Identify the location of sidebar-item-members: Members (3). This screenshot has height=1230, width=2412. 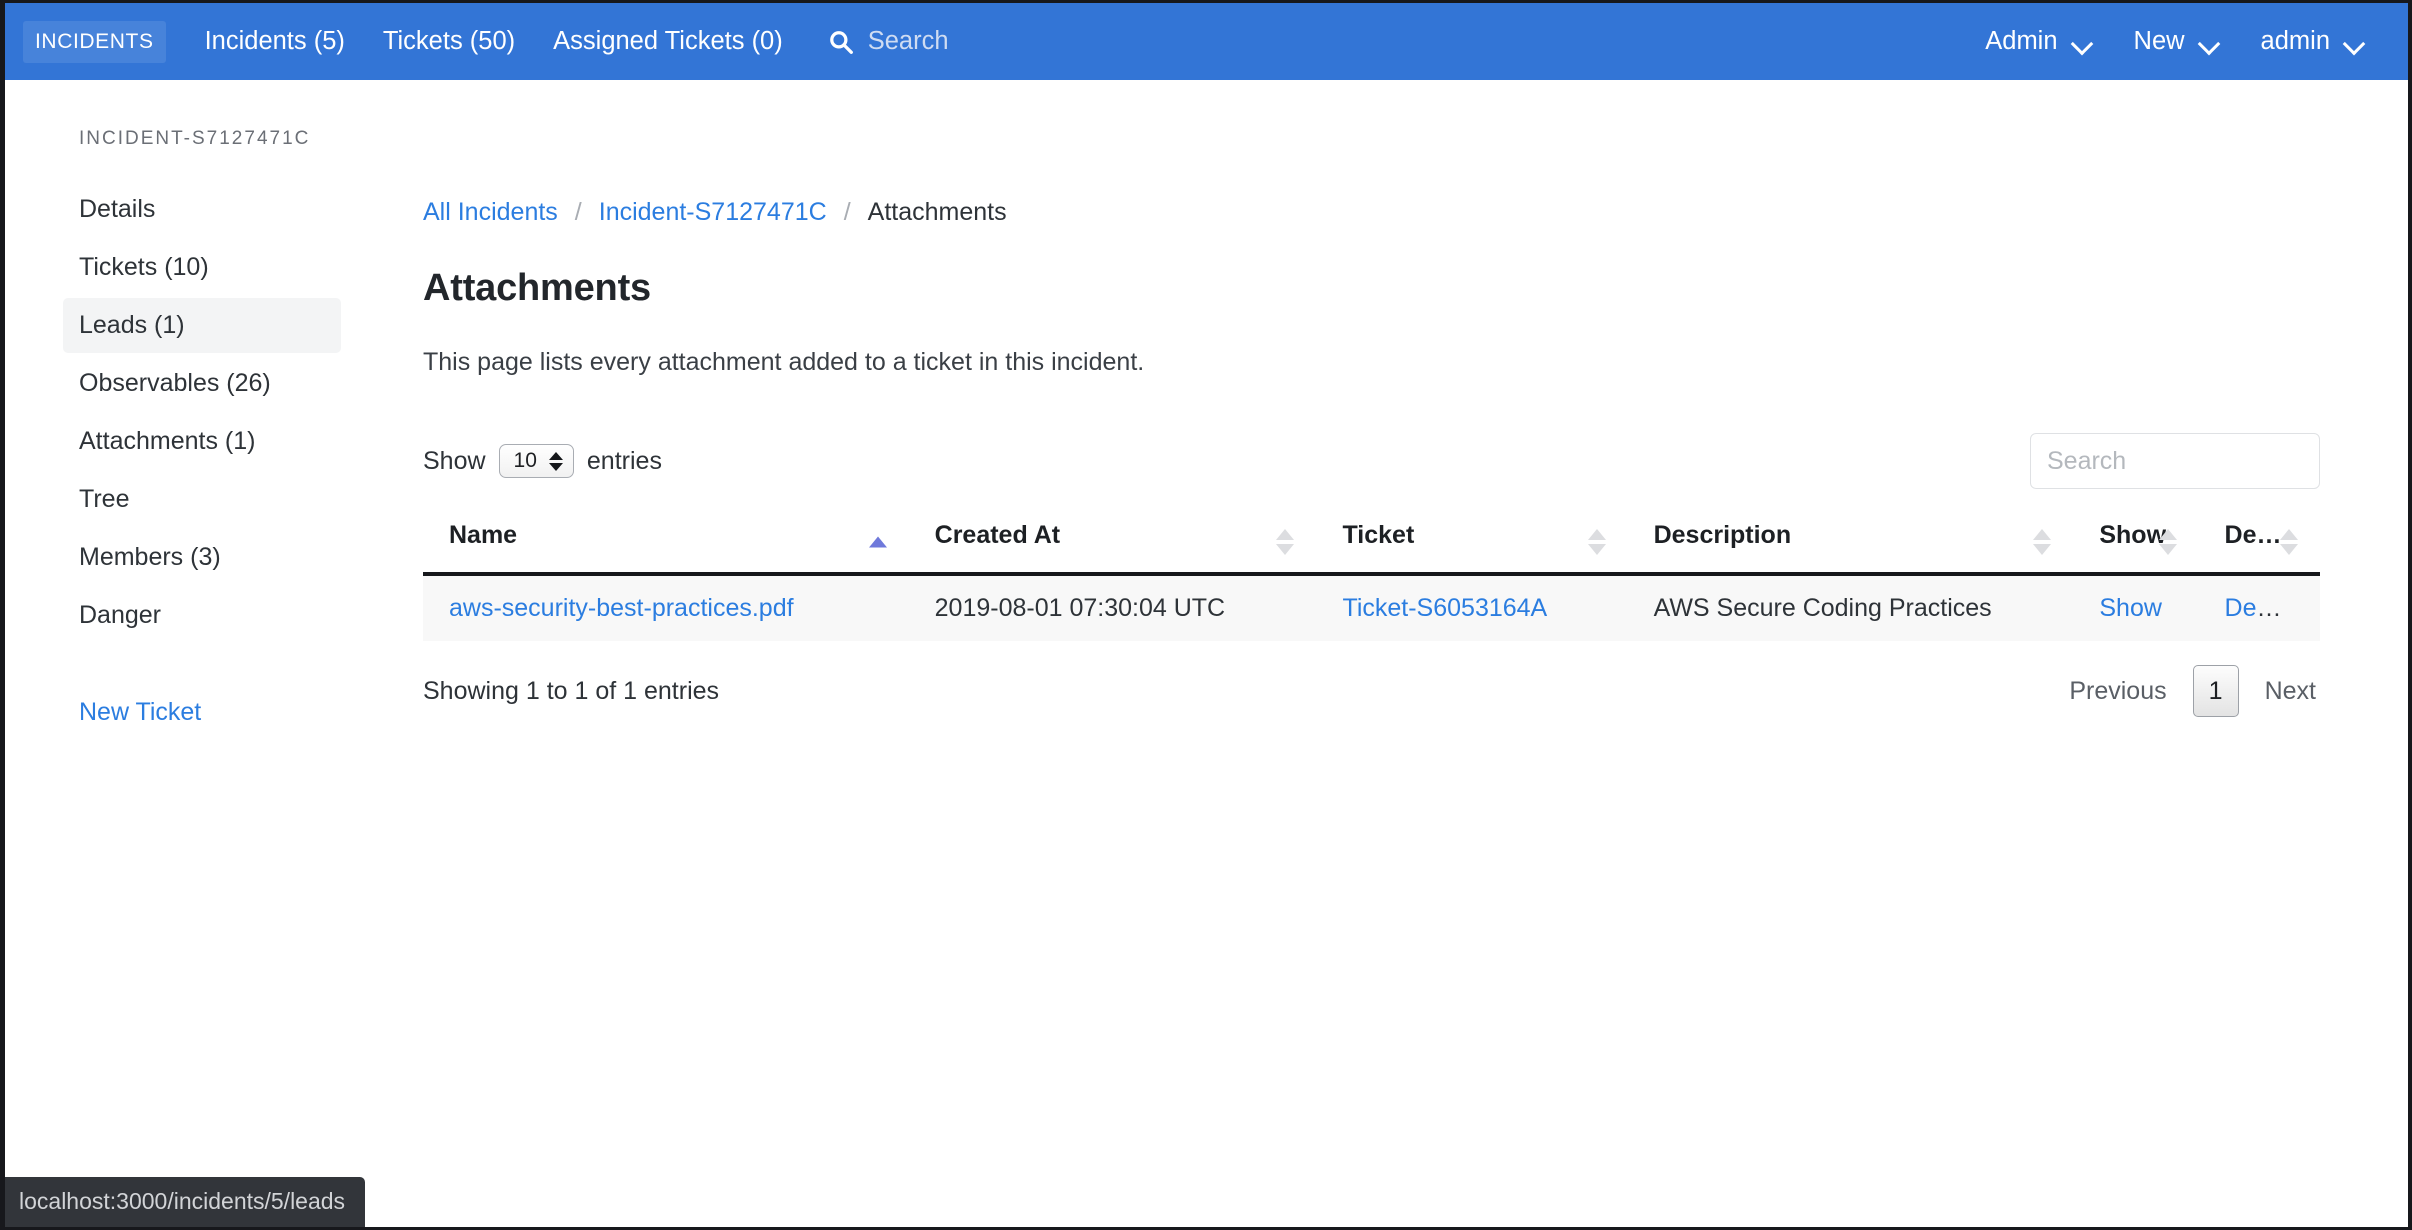
(202, 557).